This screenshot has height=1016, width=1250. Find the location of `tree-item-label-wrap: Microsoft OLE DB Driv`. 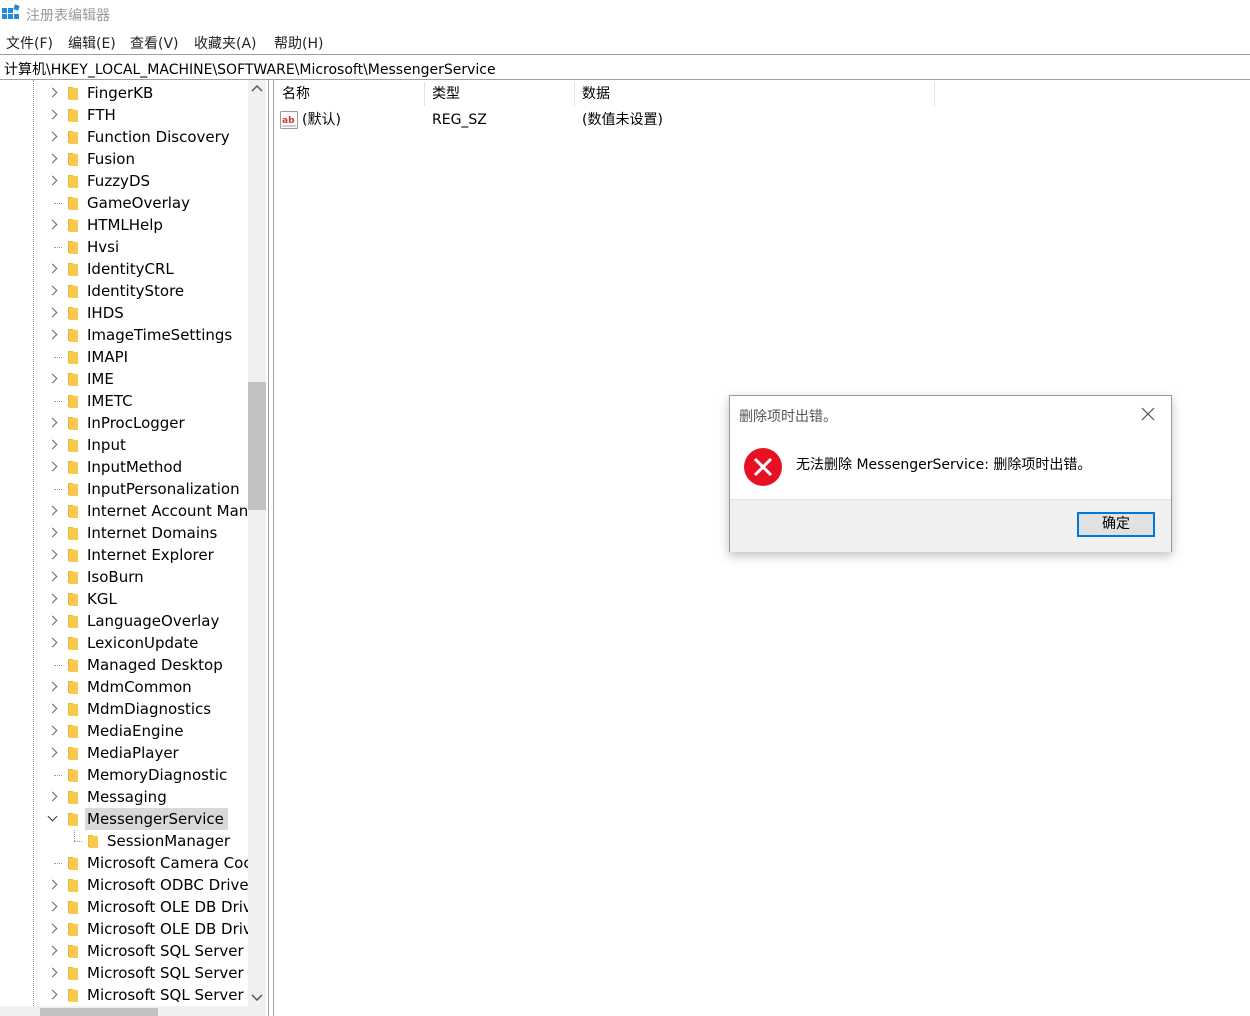

tree-item-label-wrap: Microsoft OLE DB Driv is located at coordinates (170, 929).